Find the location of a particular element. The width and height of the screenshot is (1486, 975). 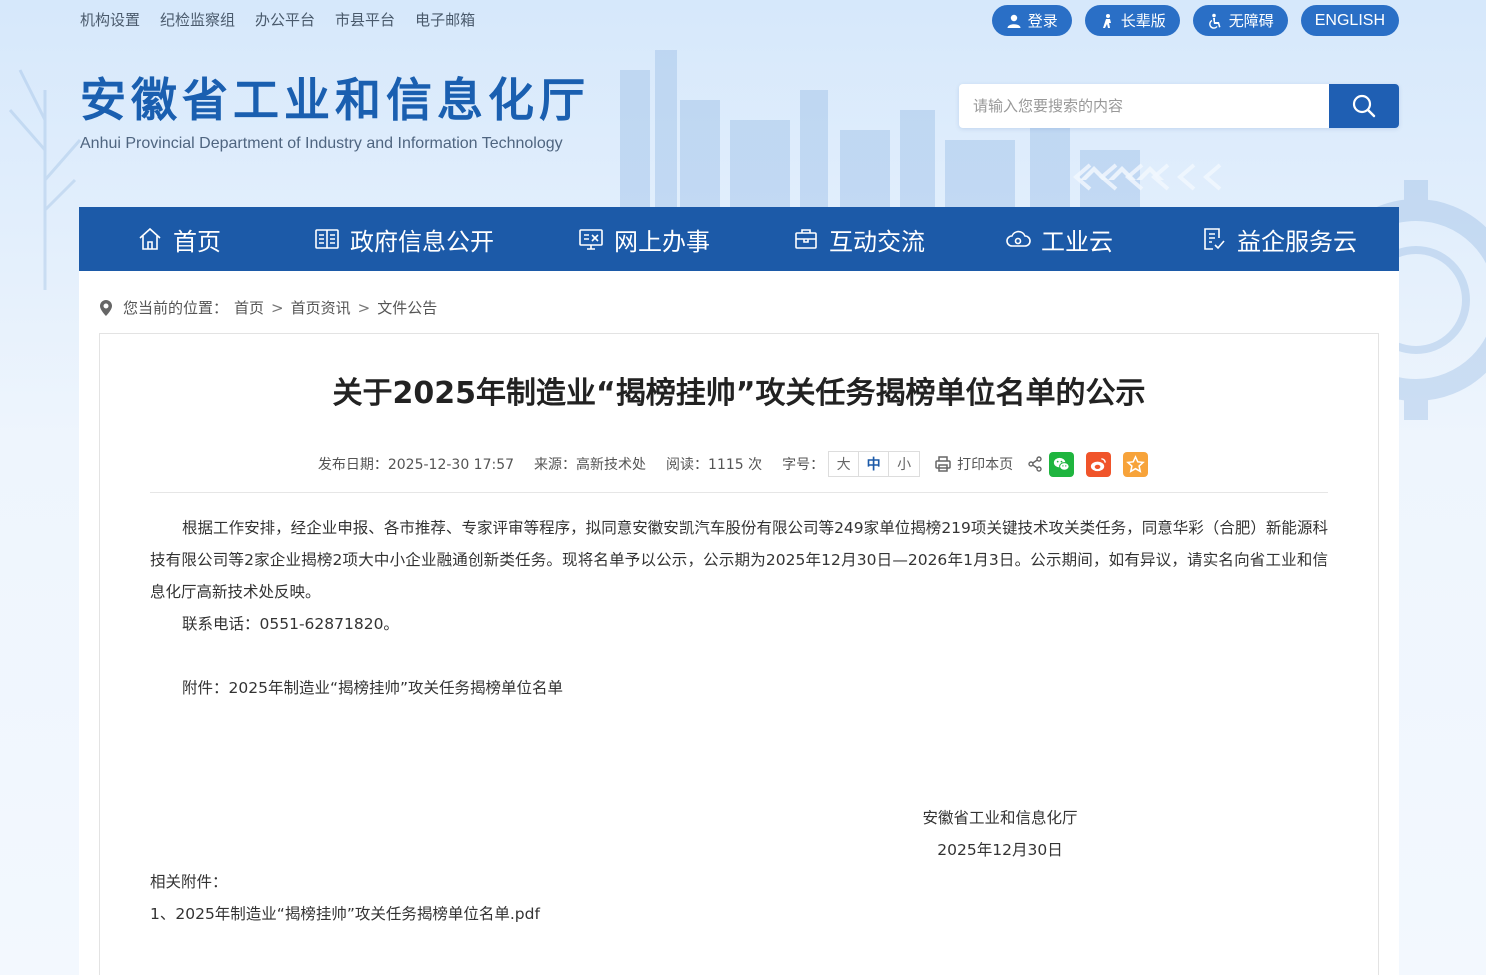

attachments-label: 相关附件： is located at coordinates (189, 882).